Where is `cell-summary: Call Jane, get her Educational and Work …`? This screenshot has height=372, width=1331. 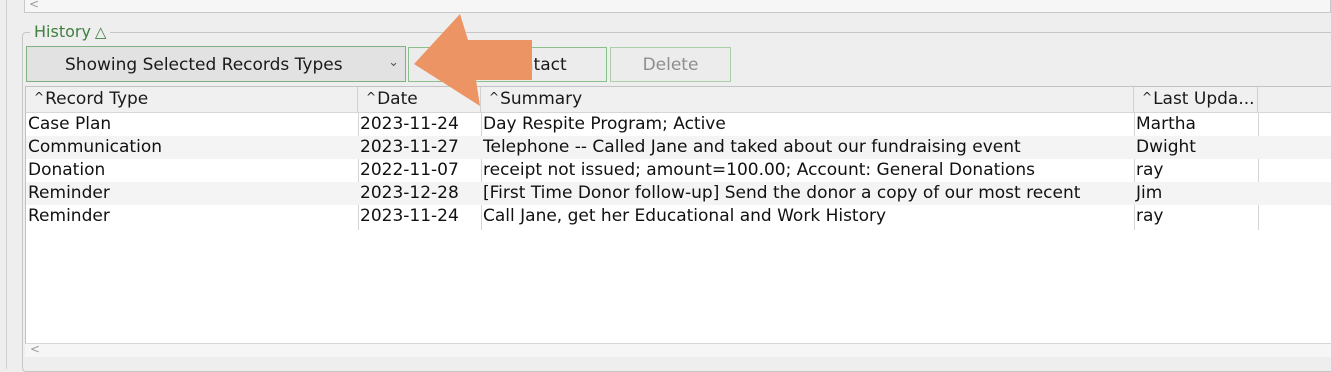
cell-summary: Call Jane, get her Educational and Work … is located at coordinates (685, 216).